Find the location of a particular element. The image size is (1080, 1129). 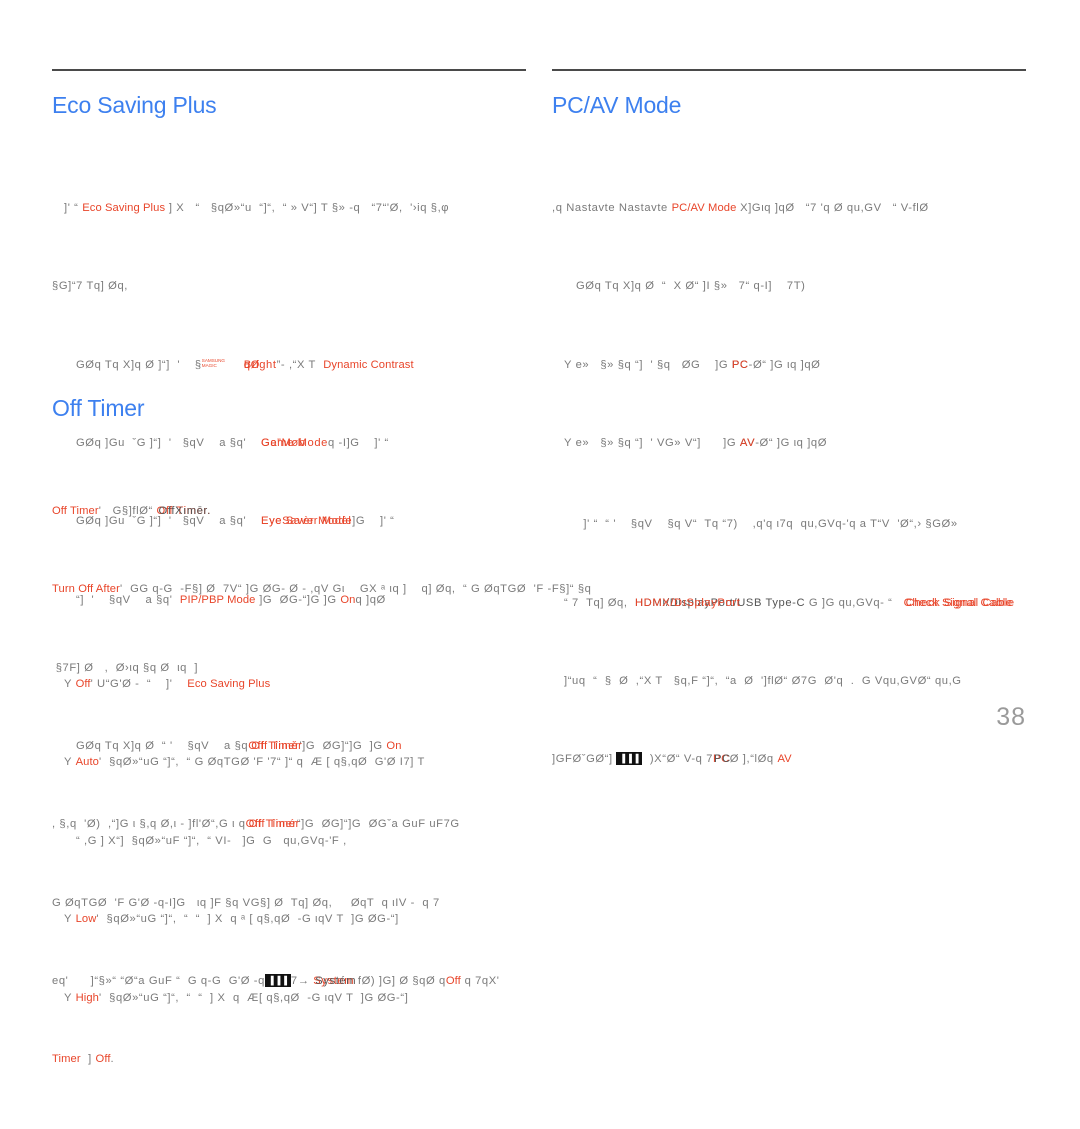

overlap-shadow: Systém is located at coordinates (336, 981).